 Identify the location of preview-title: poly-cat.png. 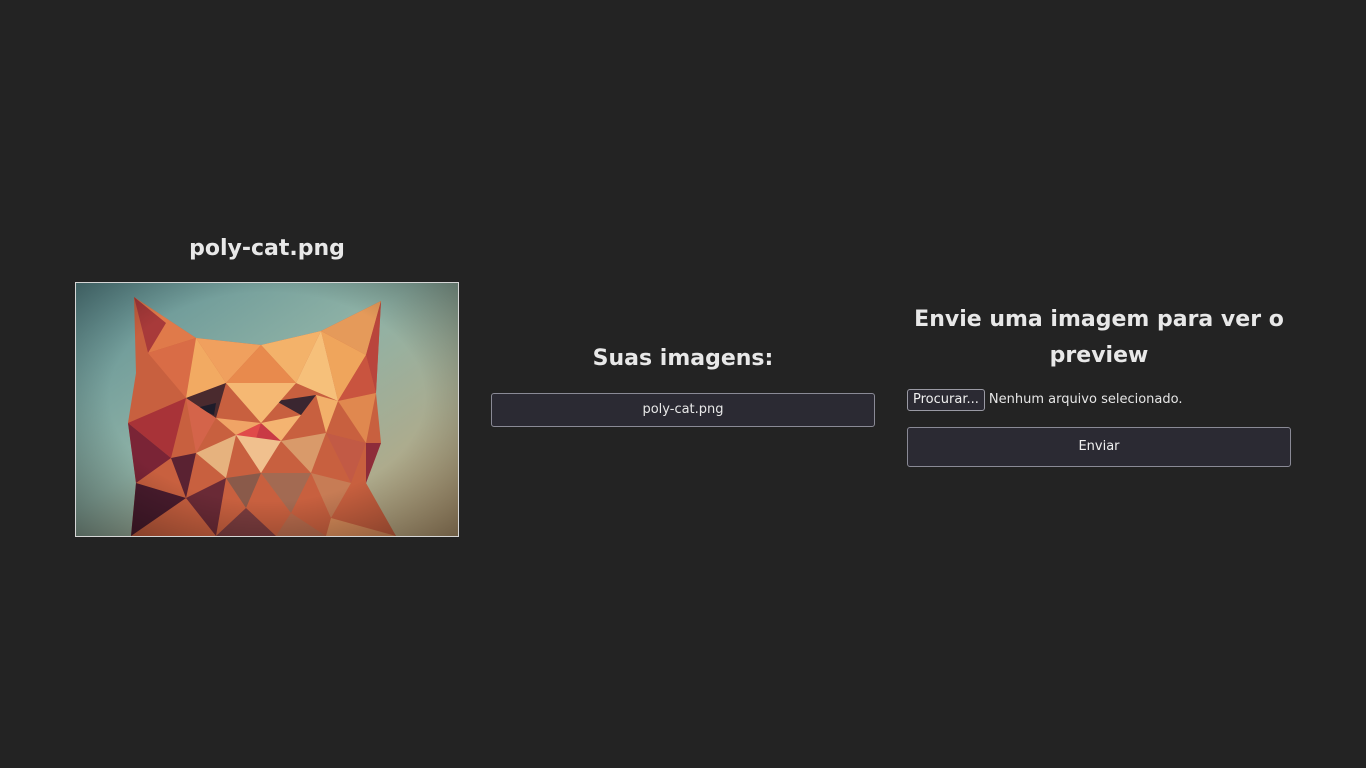
(267, 248).